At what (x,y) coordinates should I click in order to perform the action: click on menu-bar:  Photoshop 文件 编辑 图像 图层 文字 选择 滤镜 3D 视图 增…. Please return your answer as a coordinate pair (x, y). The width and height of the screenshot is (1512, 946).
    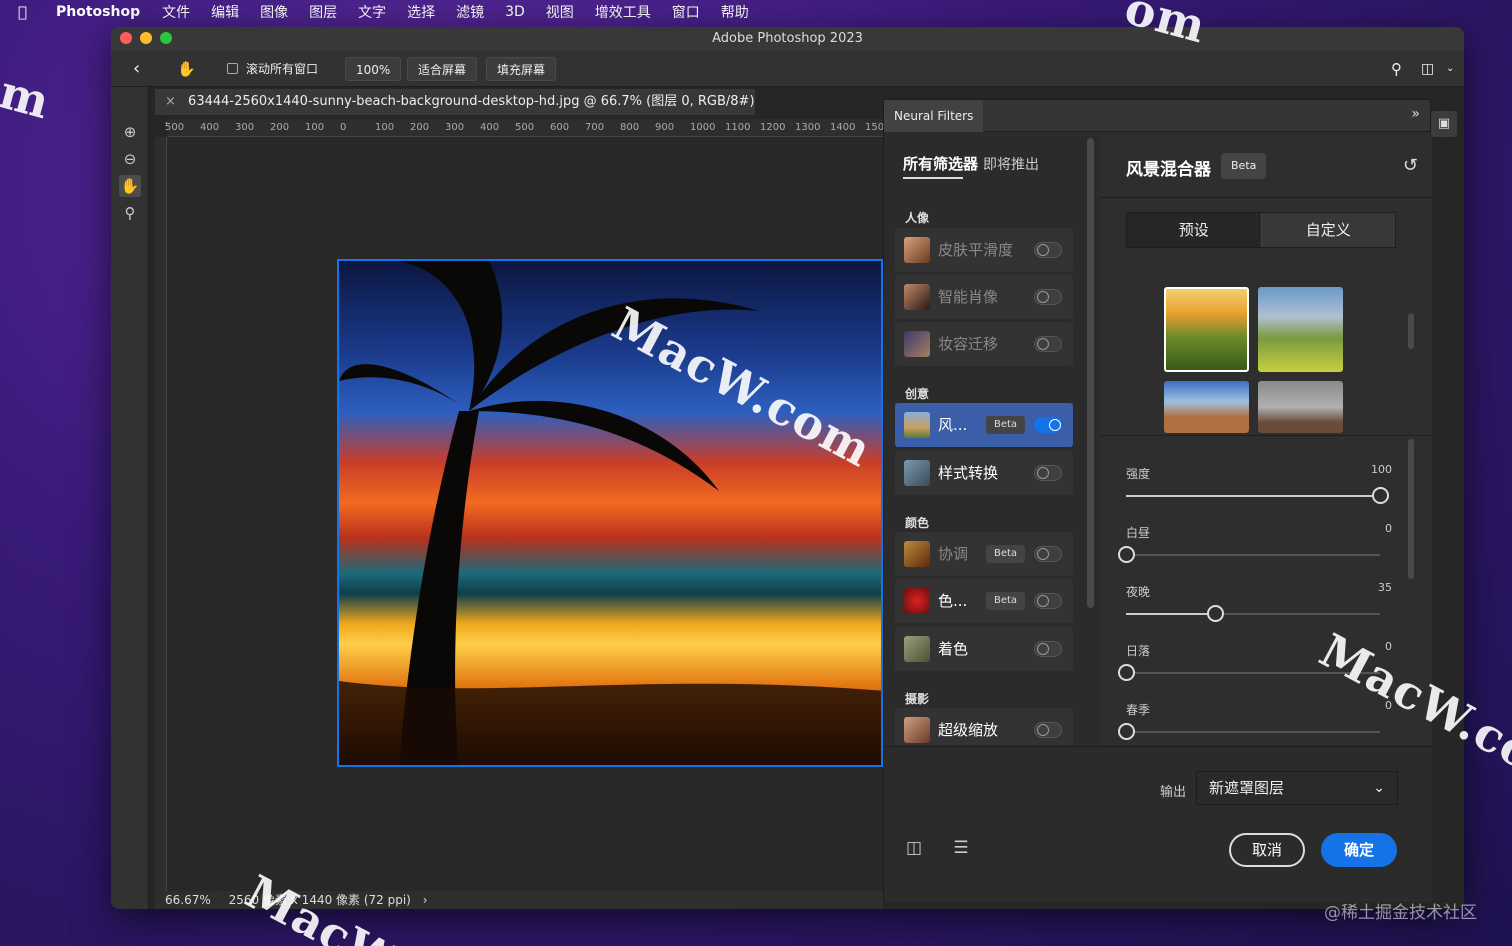
    Looking at the image, I should click on (756, 12).